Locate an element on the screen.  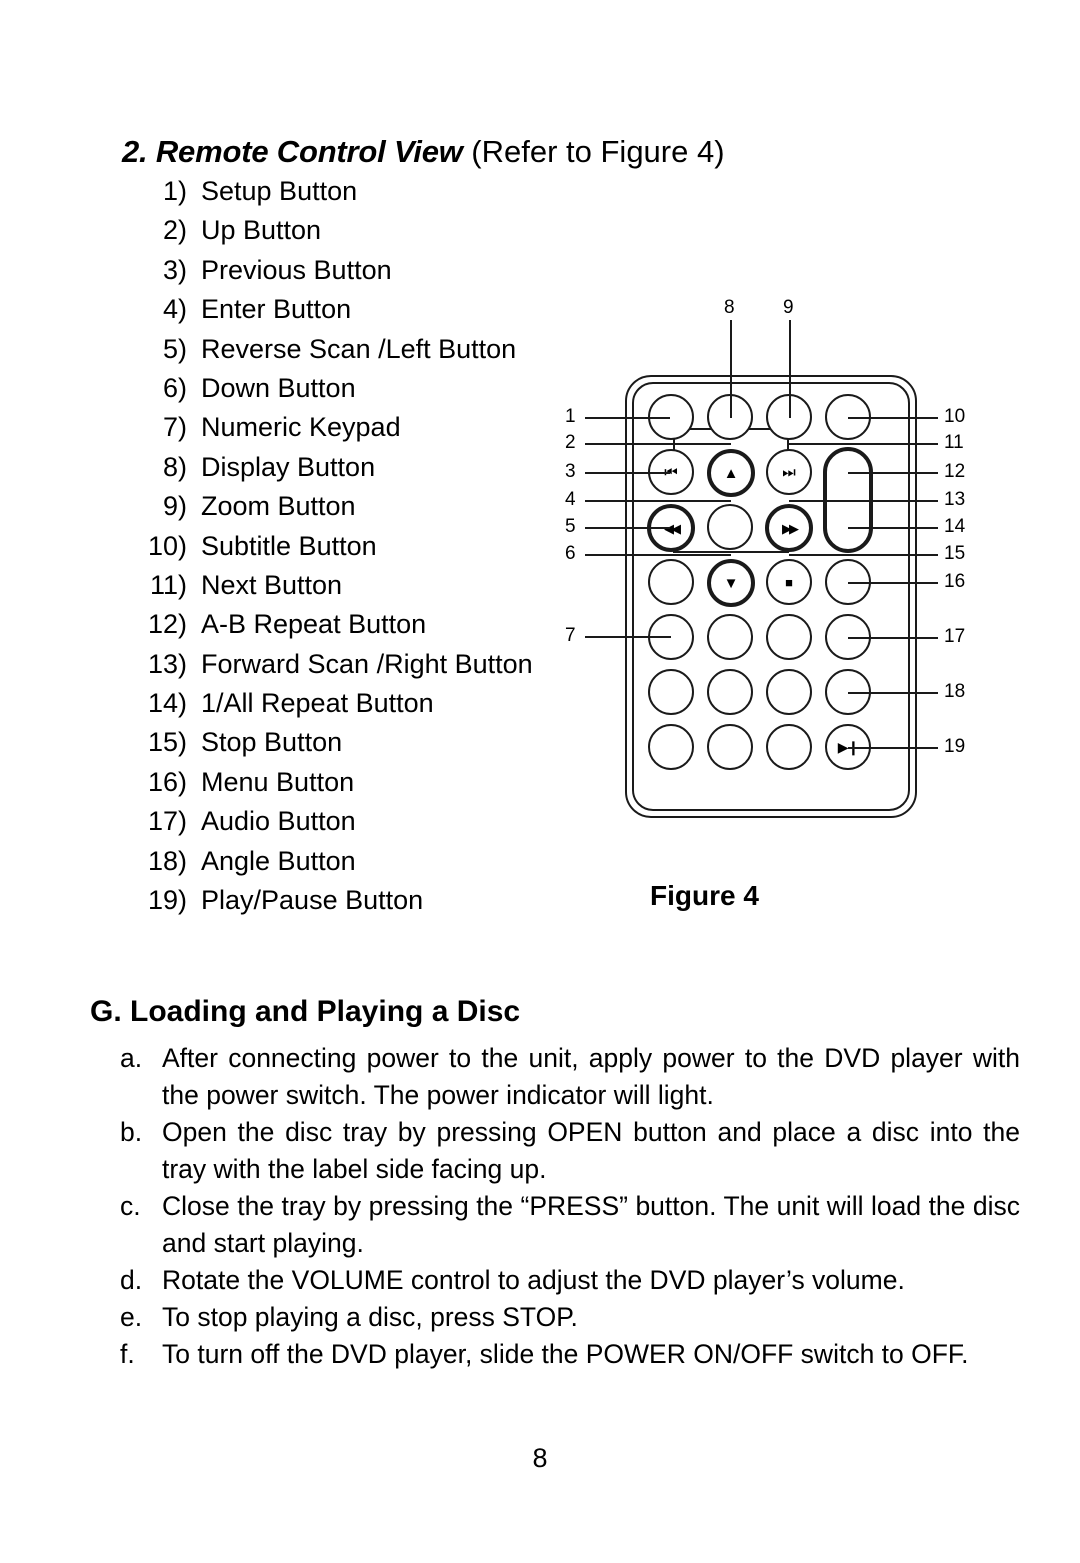
instruction-step: e. To stop playing a disc, press STOP. is located at coordinates (570, 1317).